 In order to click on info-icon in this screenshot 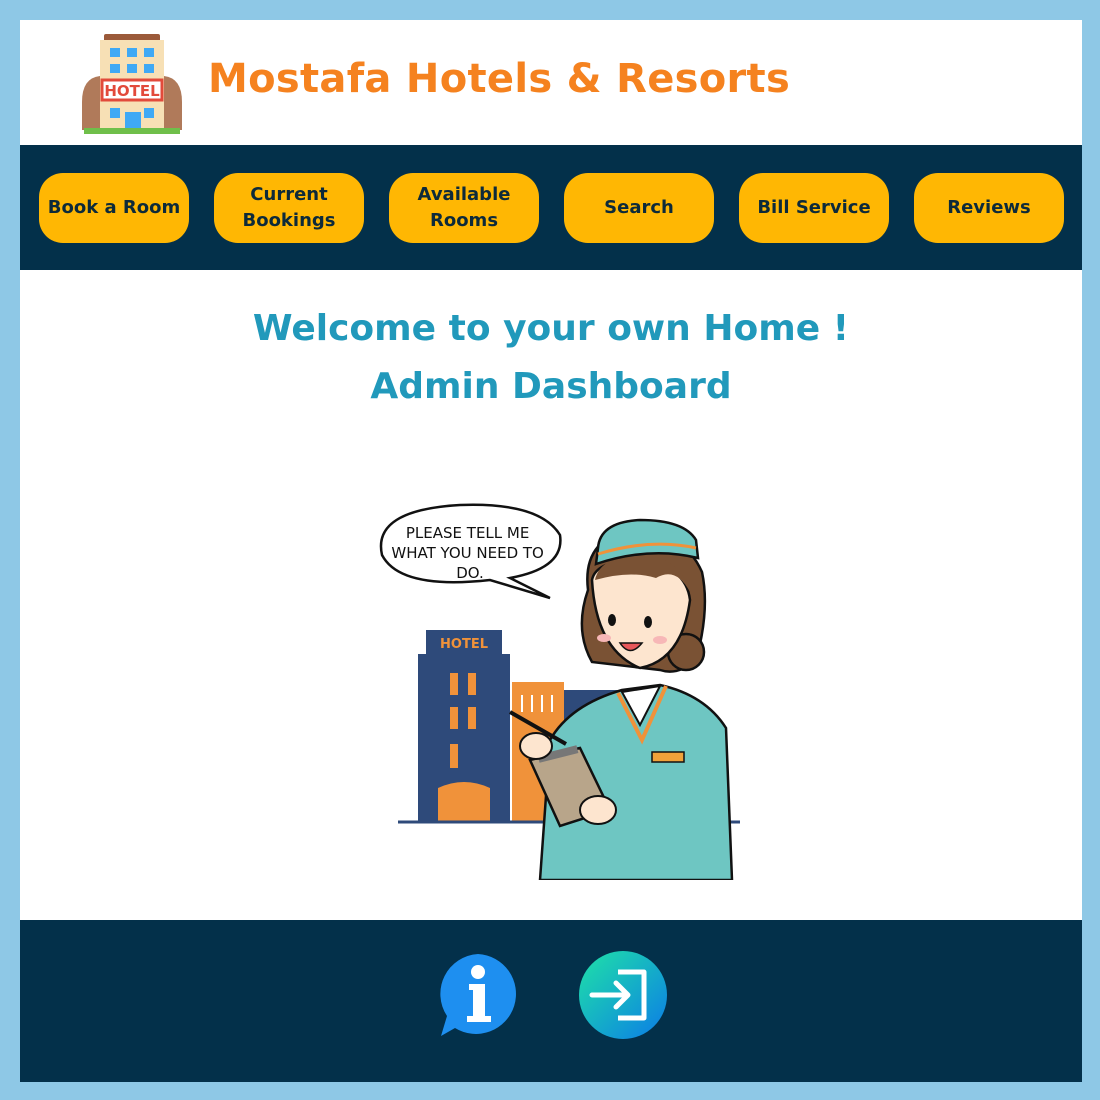, I will do `click(478, 995)`.